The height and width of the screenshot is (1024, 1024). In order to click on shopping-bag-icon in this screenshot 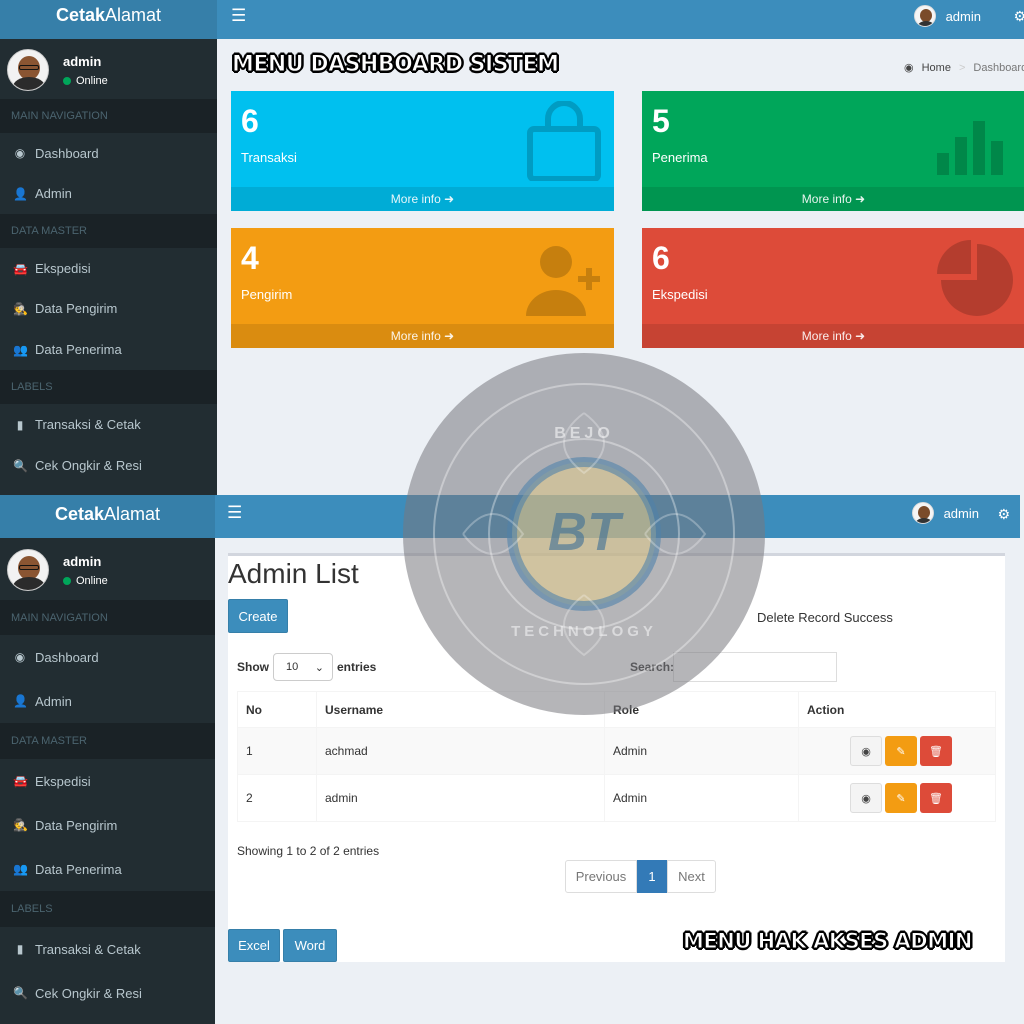, I will do `click(564, 141)`.